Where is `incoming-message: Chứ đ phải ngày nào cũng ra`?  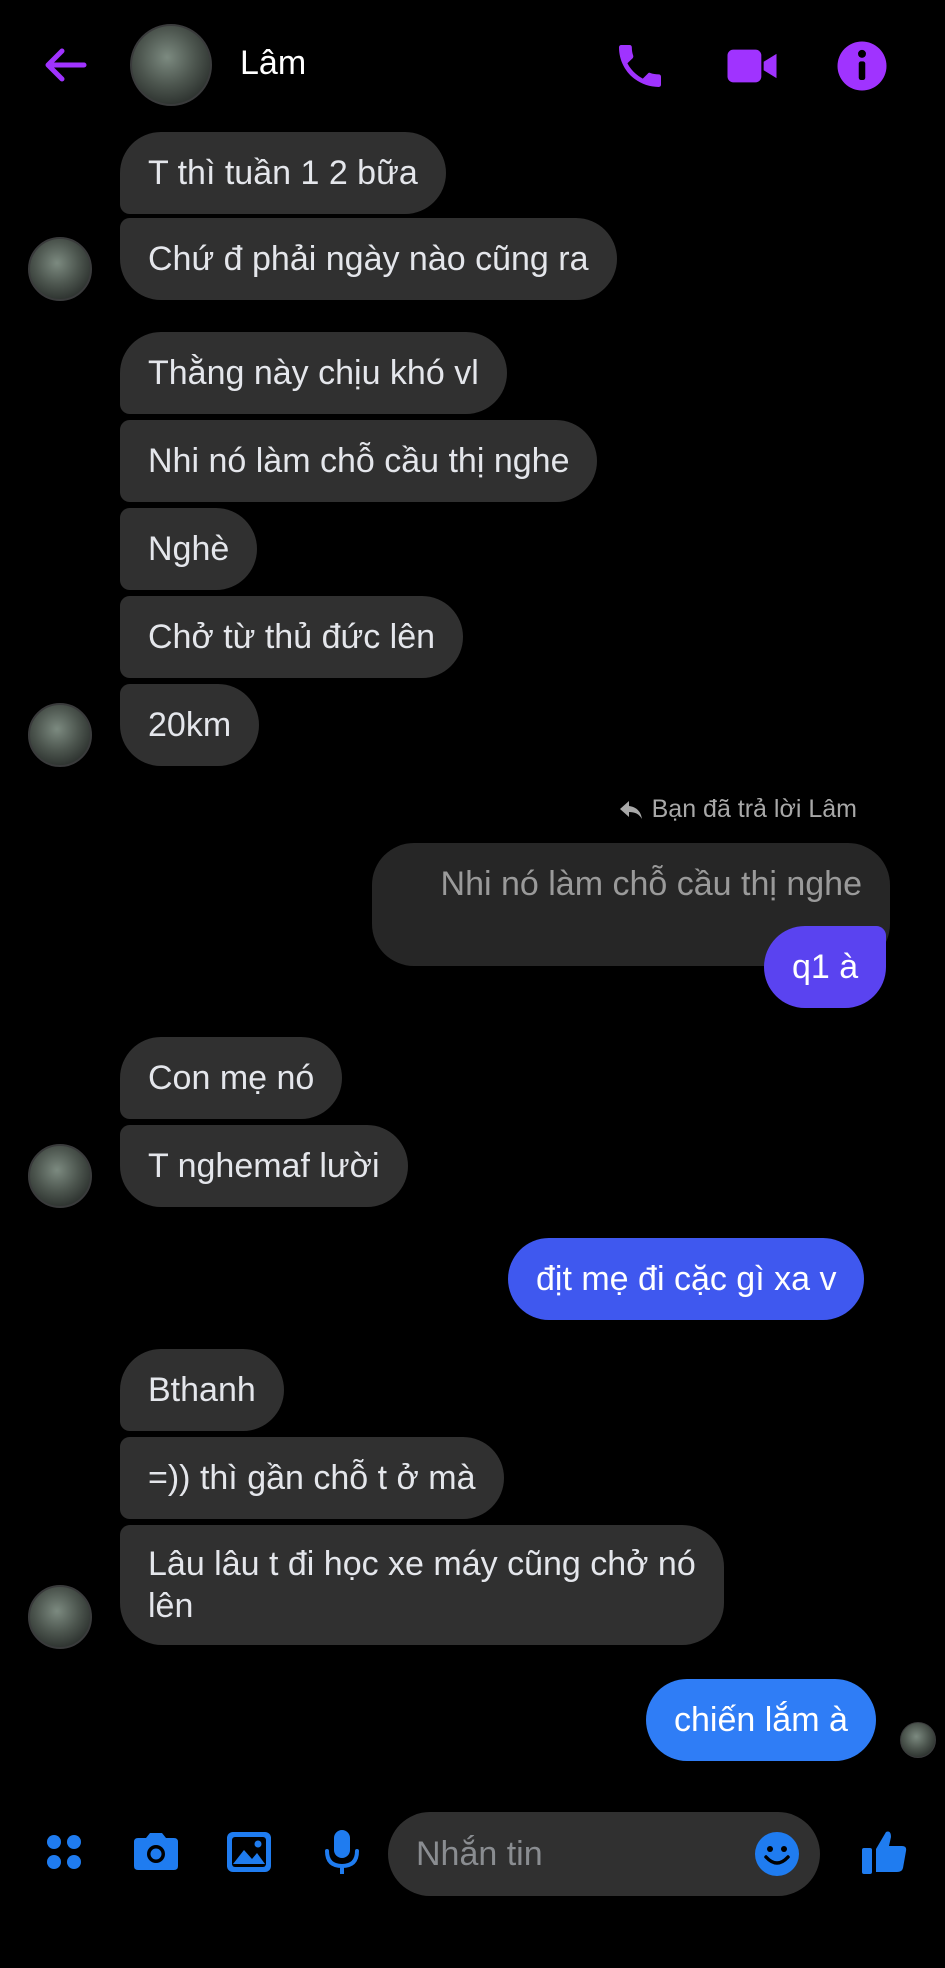 incoming-message: Chứ đ phải ngày nào cũng ra is located at coordinates (368, 259).